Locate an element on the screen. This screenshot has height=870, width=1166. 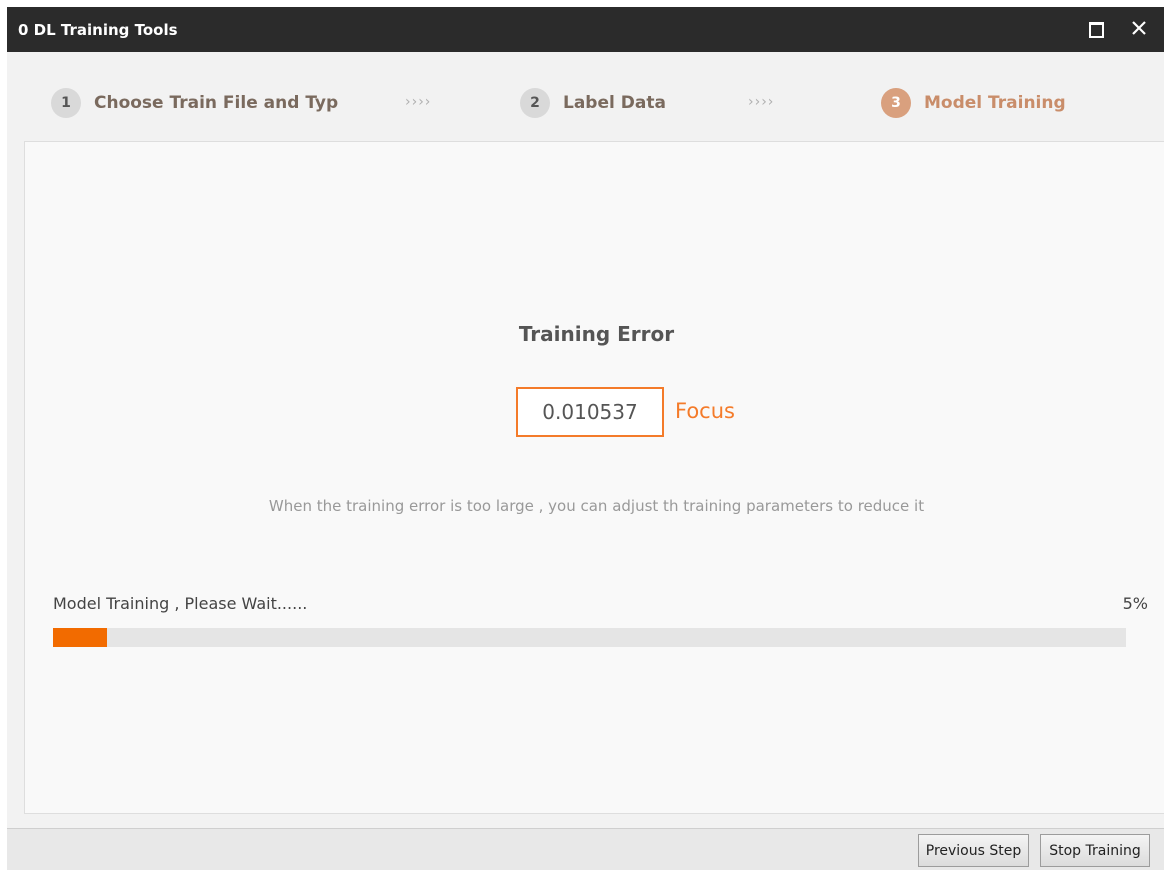
progress-percent: 5% is located at coordinates (1135, 603).